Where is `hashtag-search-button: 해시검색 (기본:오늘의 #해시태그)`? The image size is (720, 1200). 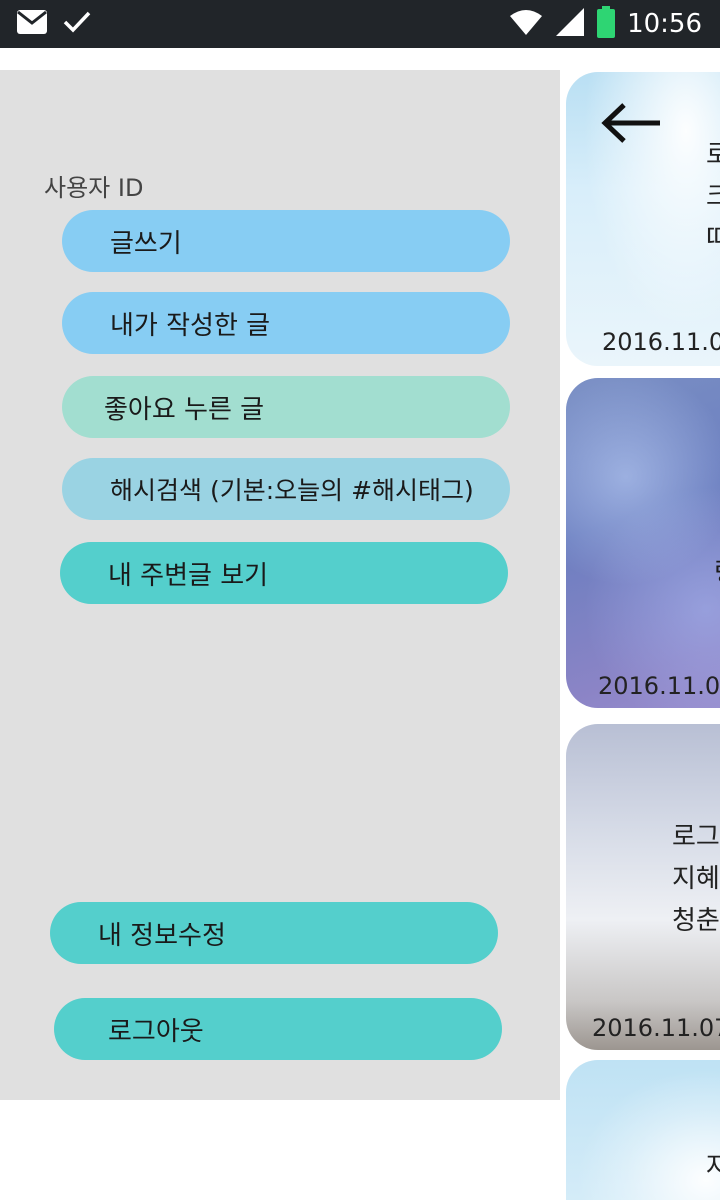 hashtag-search-button: 해시검색 (기본:오늘의 #해시태그) is located at coordinates (286, 489).